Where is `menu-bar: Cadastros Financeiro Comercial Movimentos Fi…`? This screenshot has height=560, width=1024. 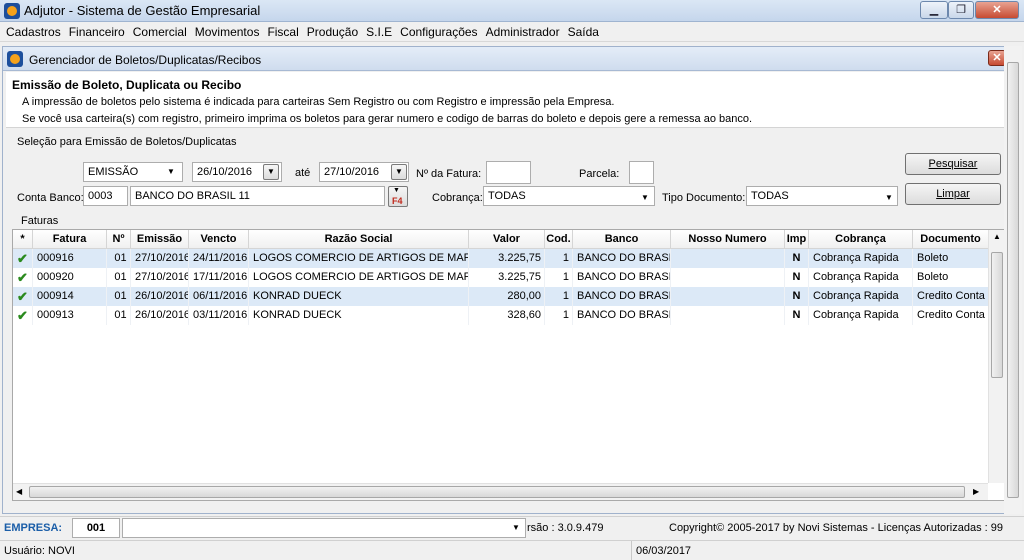
menu-bar: Cadastros Financeiro Comercial Movimentos Fi… is located at coordinates (512, 32).